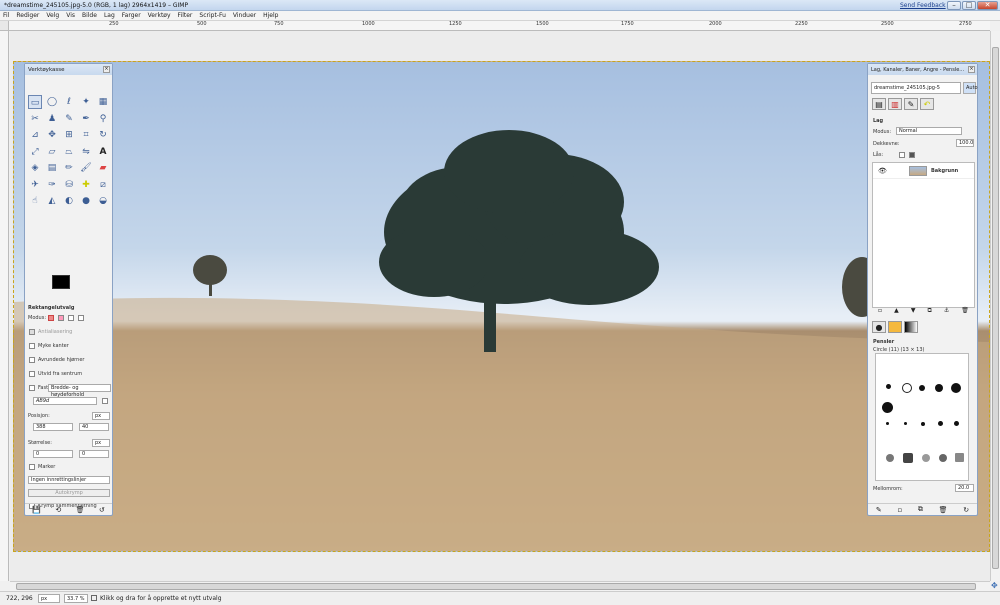  Describe the element at coordinates (86, 168) in the screenshot. I see `paintbrush-icon: 🖌` at that location.